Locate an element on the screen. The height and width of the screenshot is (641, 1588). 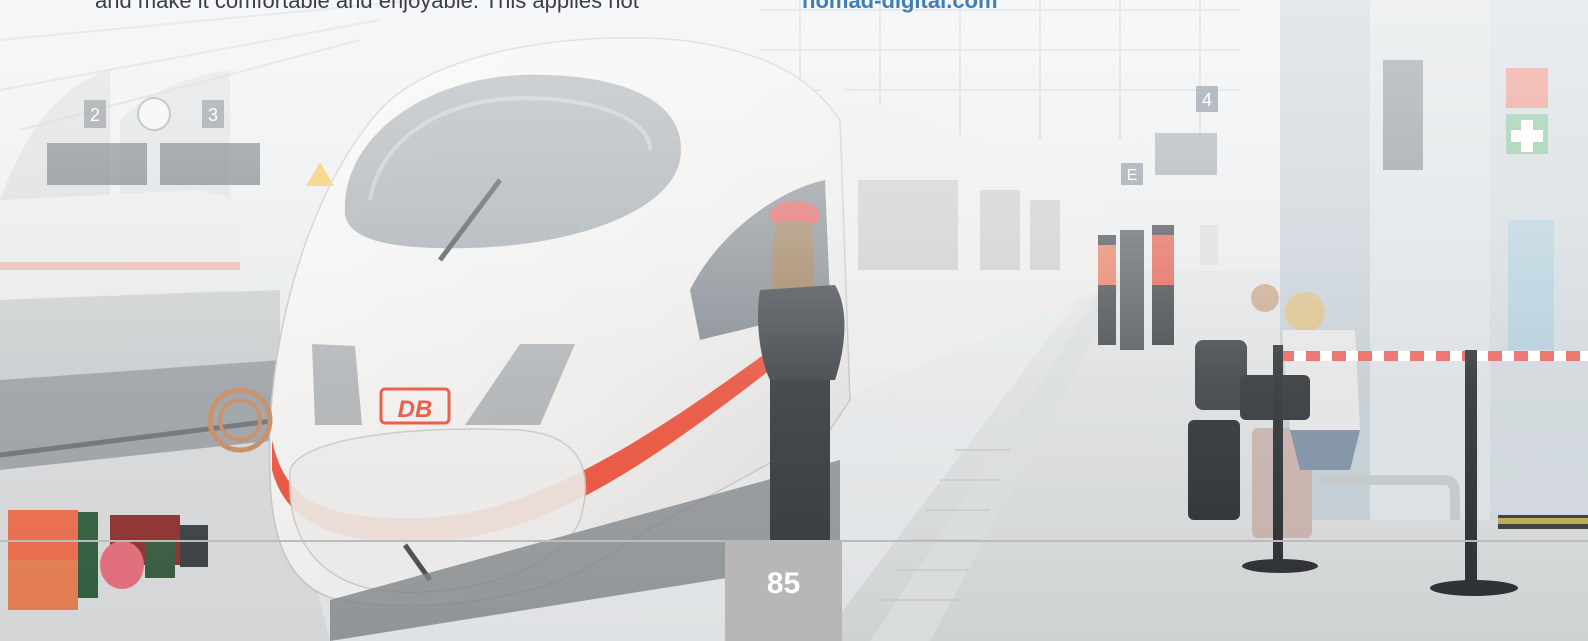
page-number: 85 is located at coordinates (783, 583).